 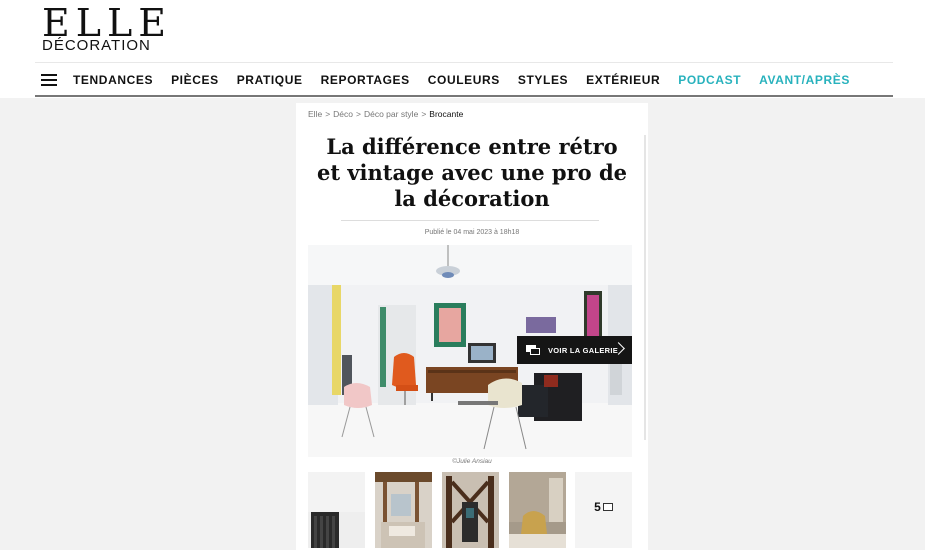 What do you see at coordinates (645, 287) in the screenshot?
I see `scrollbar` at bounding box center [645, 287].